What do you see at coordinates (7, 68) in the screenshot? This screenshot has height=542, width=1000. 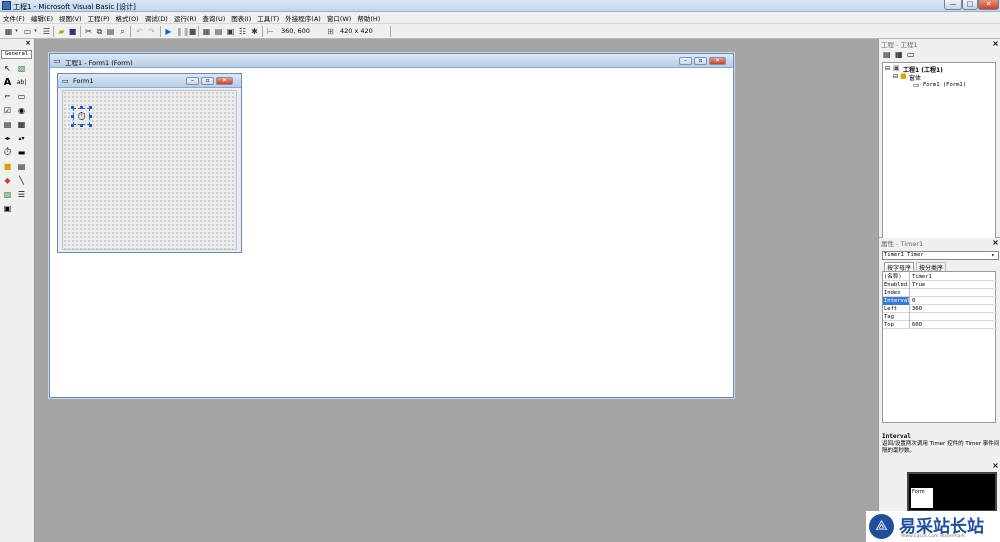 I see `pointer-icon: ↖` at bounding box center [7, 68].